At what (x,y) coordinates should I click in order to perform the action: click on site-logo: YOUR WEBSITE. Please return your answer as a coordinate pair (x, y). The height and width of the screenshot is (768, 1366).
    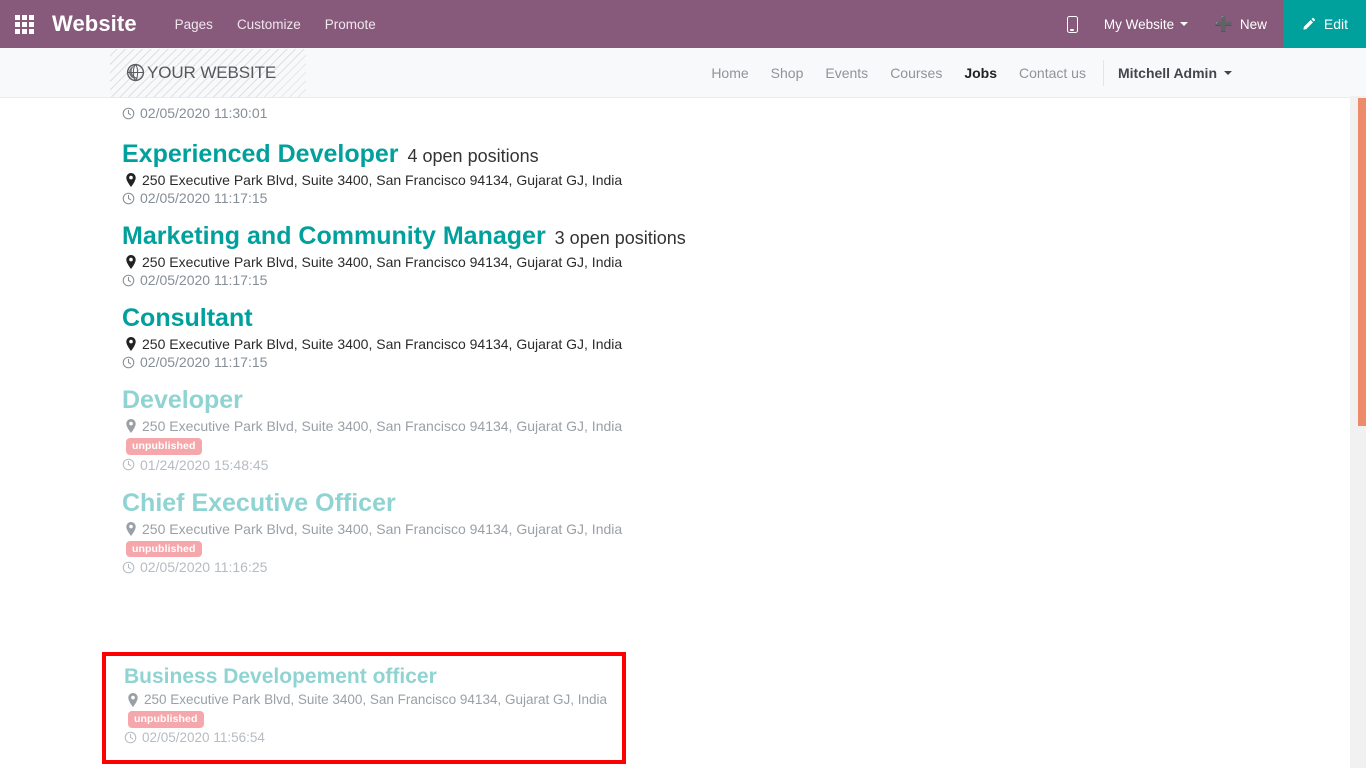
    Looking at the image, I should click on (208, 72).